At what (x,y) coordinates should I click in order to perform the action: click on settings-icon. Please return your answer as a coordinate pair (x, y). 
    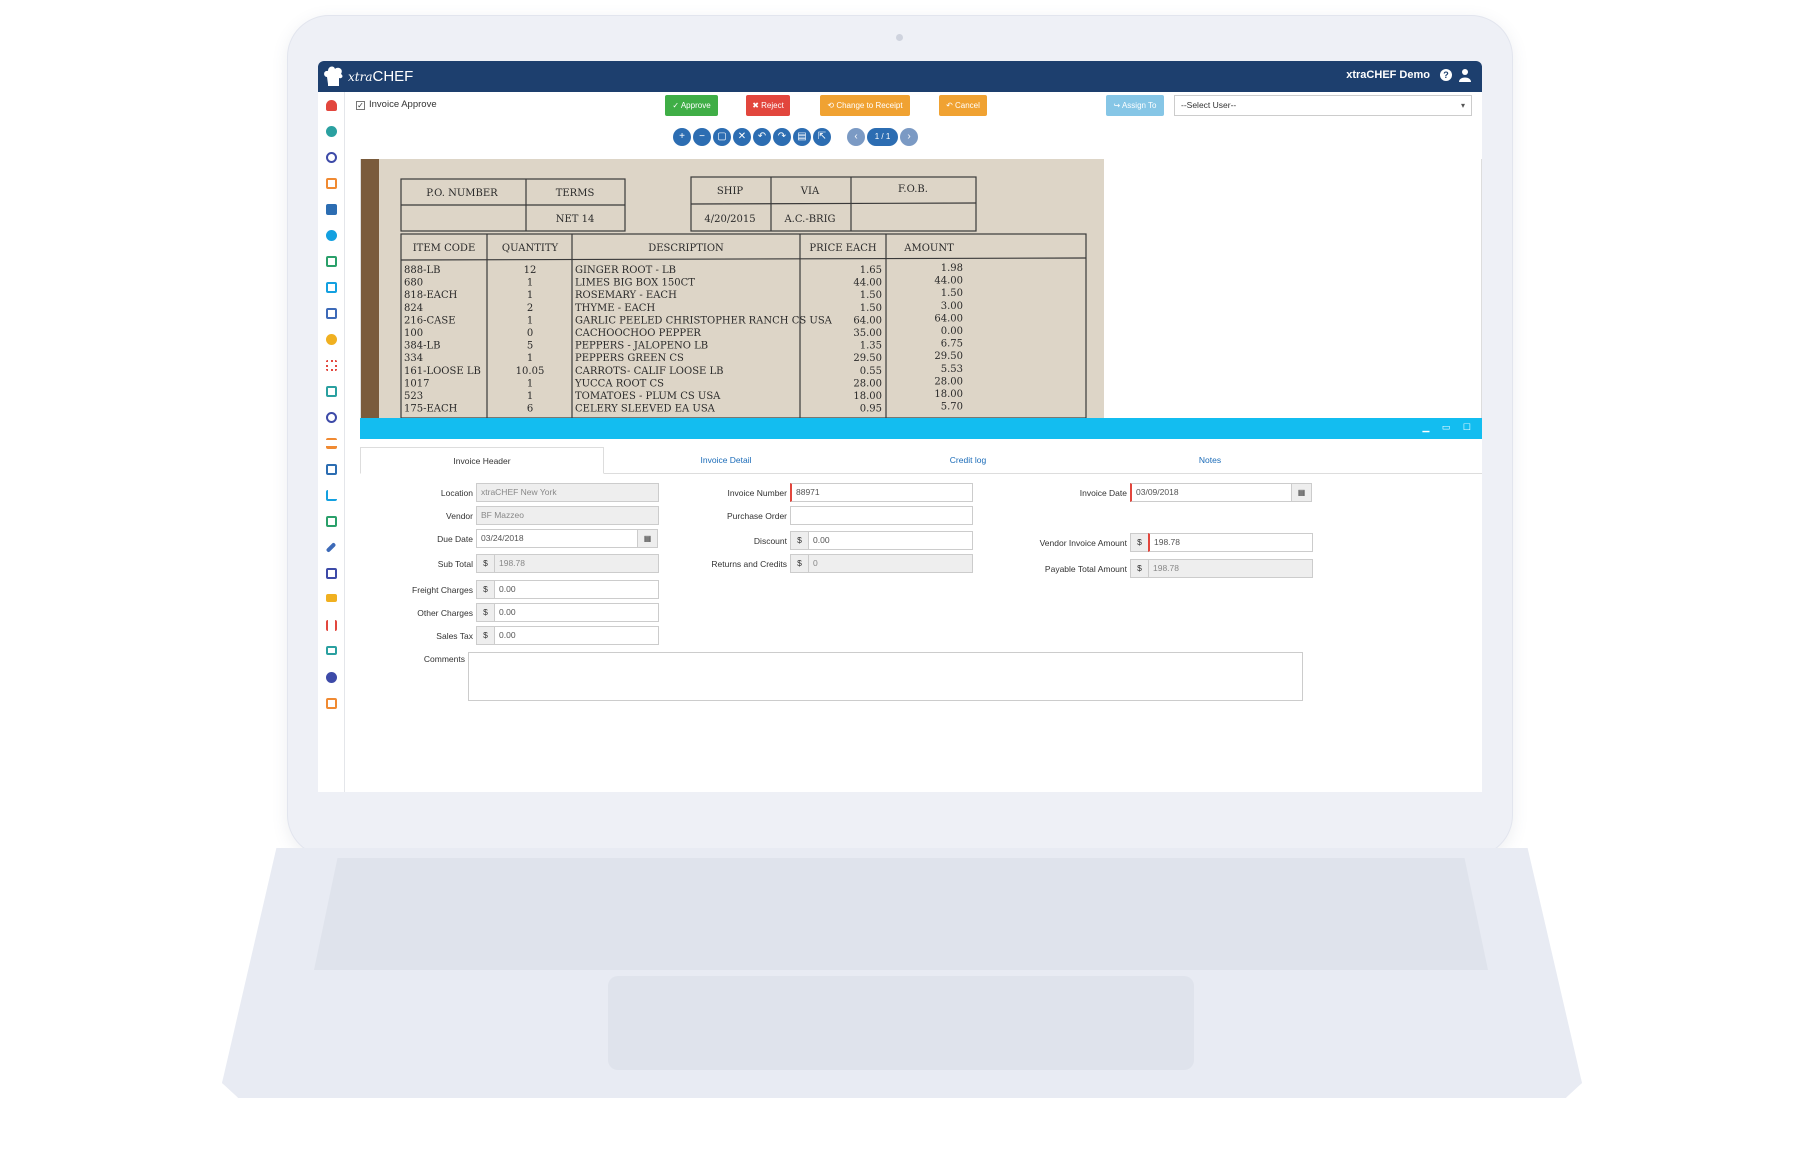
    Looking at the image, I should click on (331, 235).